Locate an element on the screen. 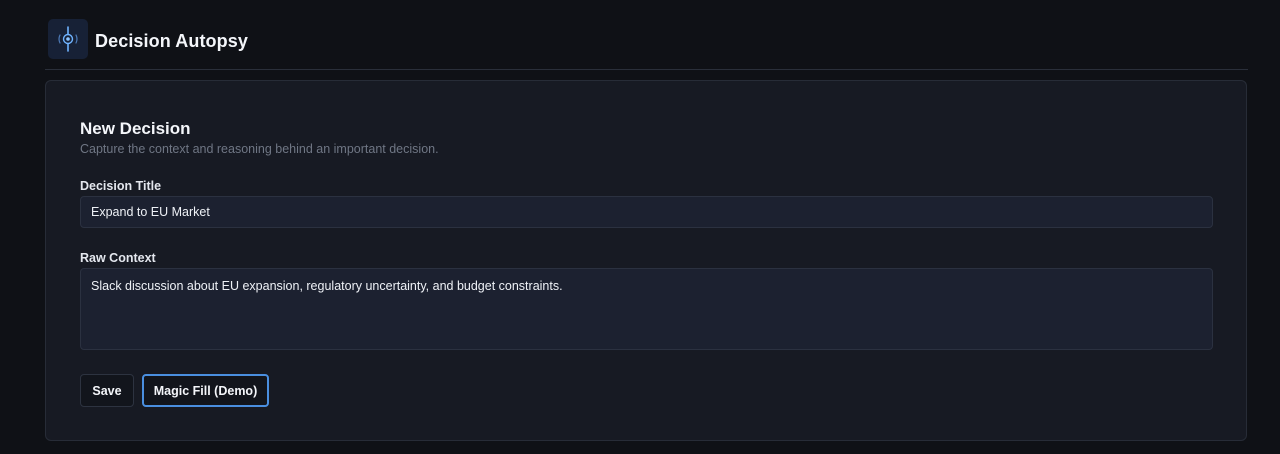 This screenshot has width=1280, height=454. decision-title-input is located at coordinates (646, 212).